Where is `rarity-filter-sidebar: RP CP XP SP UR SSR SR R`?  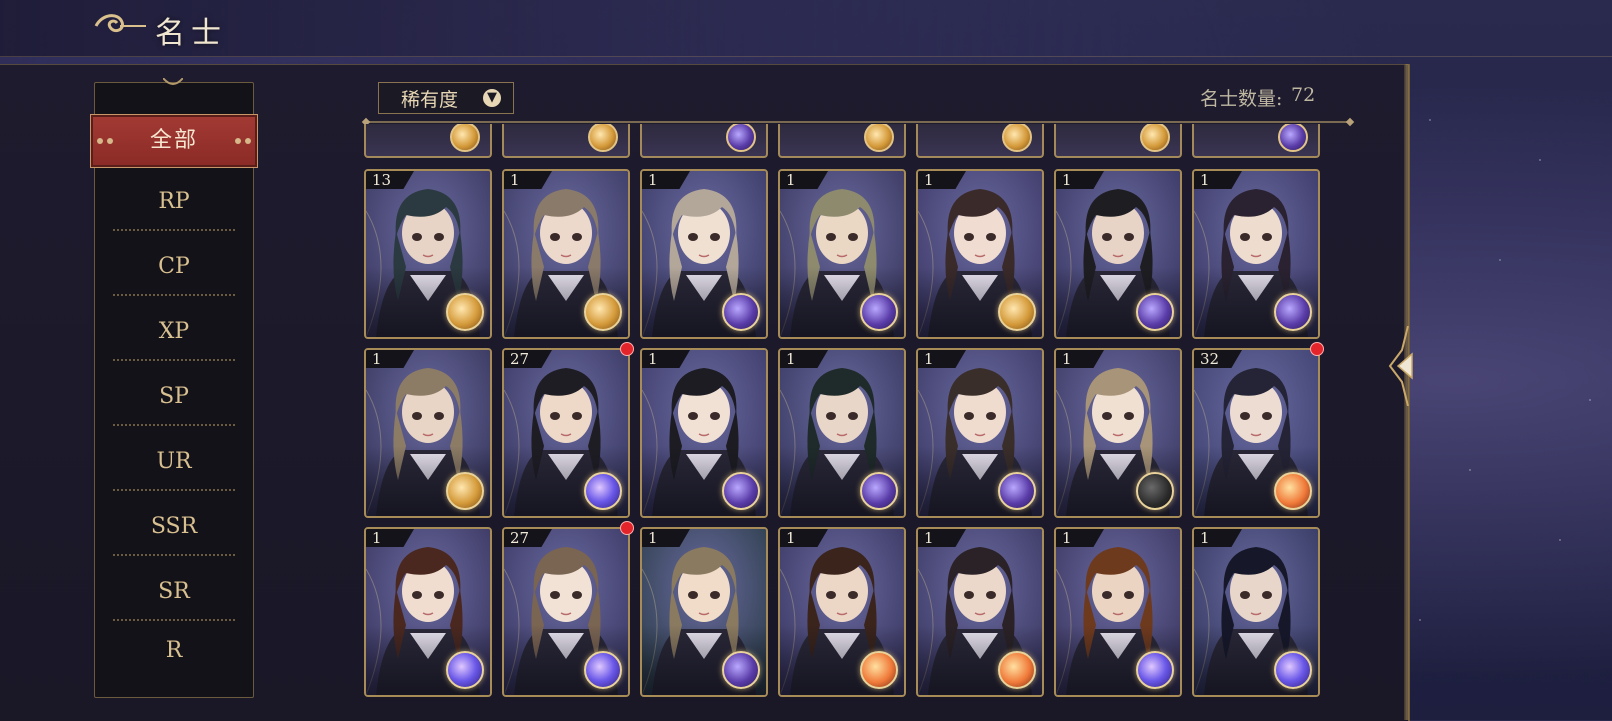 rarity-filter-sidebar: RP CP XP SP UR SSR SR R is located at coordinates (174, 390).